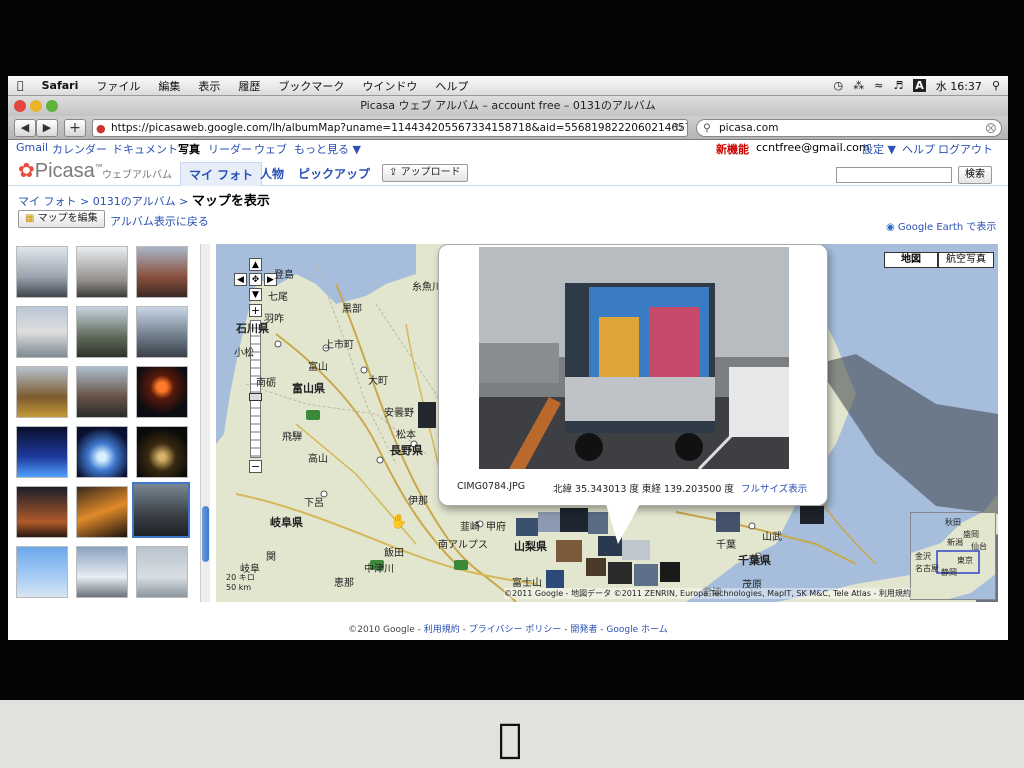  What do you see at coordinates (61, 219) in the screenshot?
I see `edit-map-button: ▦ マップを編集` at bounding box center [61, 219].